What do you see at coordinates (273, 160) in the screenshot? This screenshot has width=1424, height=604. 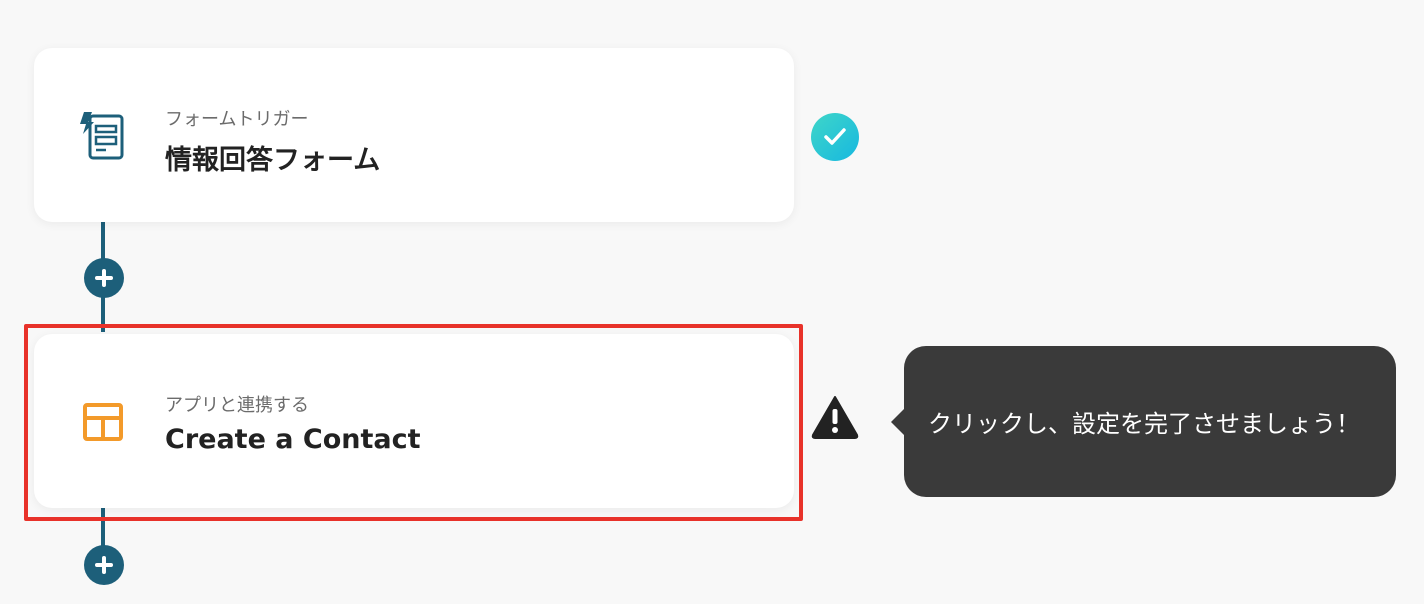 I see `step-title: 情報回答フォーム` at bounding box center [273, 160].